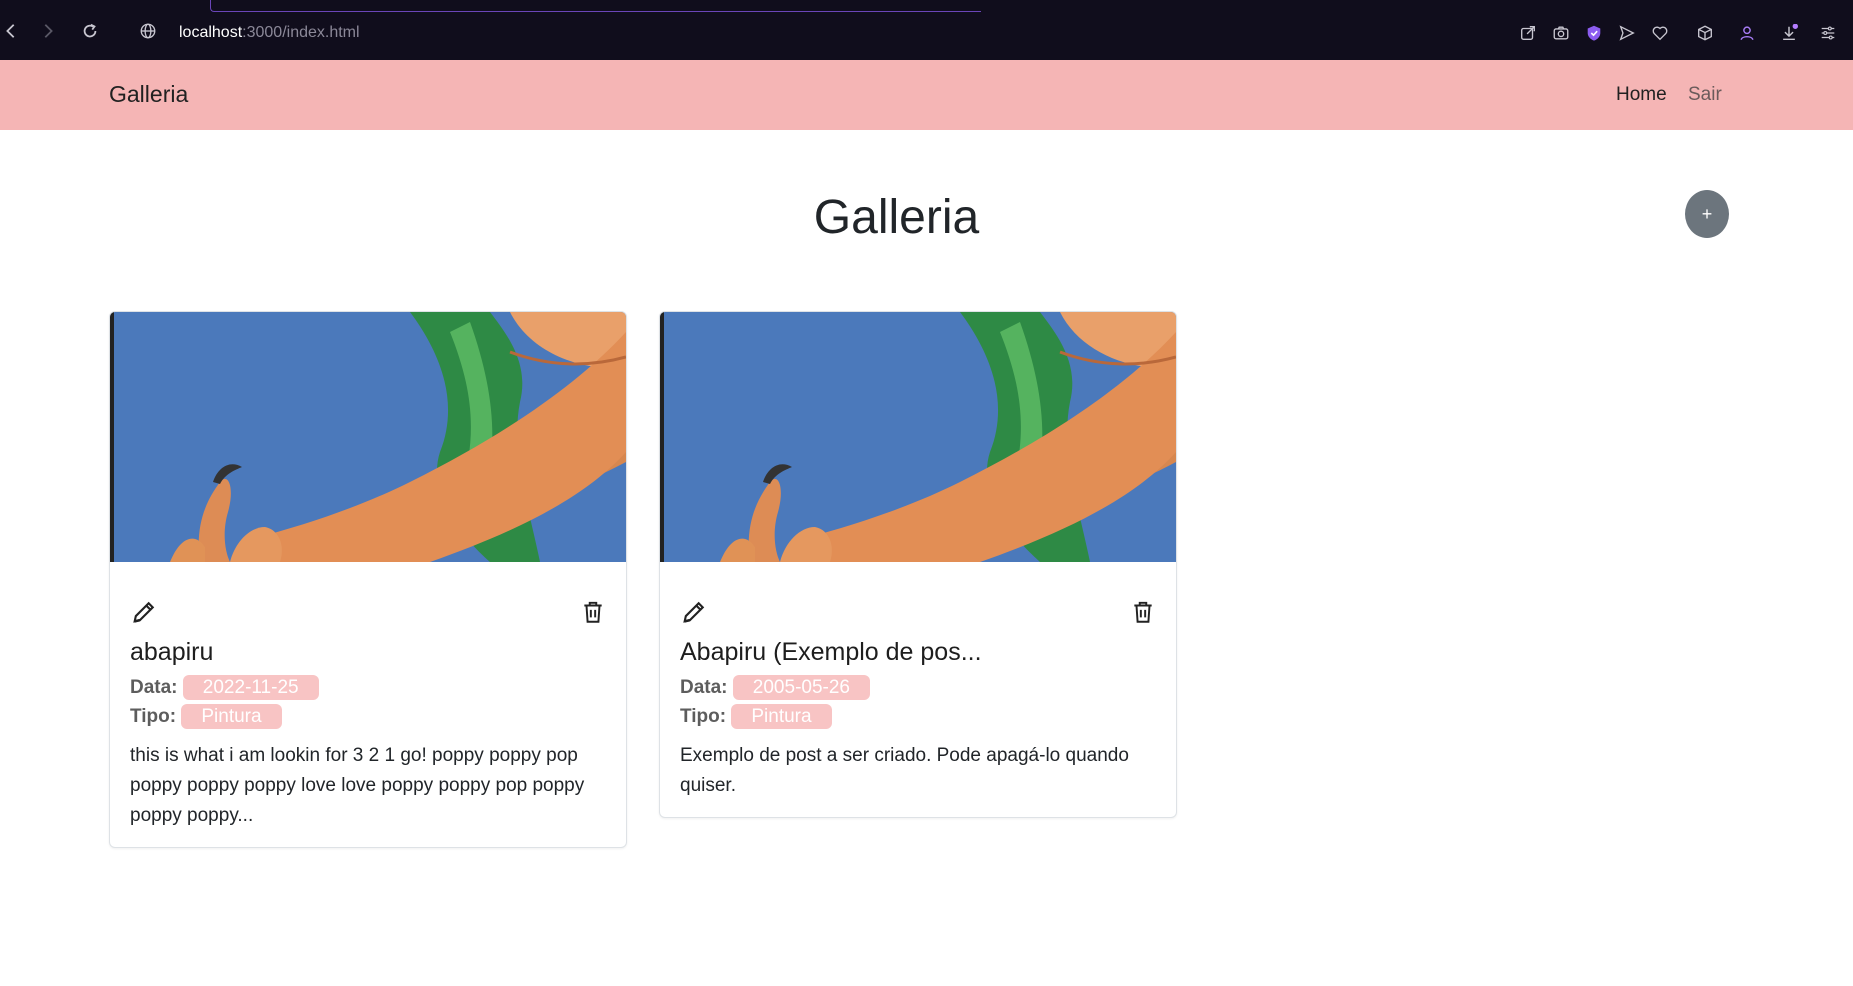  I want to click on card-date-row: Data: 2022-11-25, so click(368, 687).